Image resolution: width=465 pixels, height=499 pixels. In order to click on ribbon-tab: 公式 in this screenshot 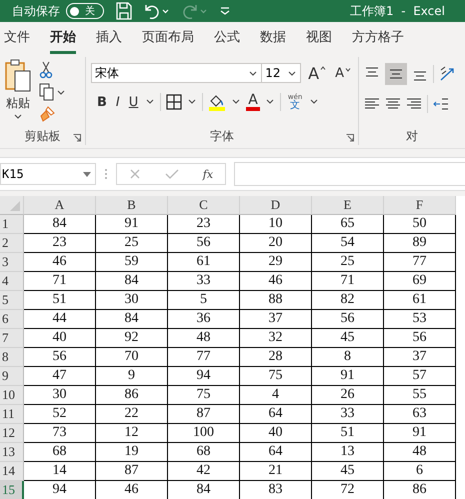, I will do `click(227, 38)`.